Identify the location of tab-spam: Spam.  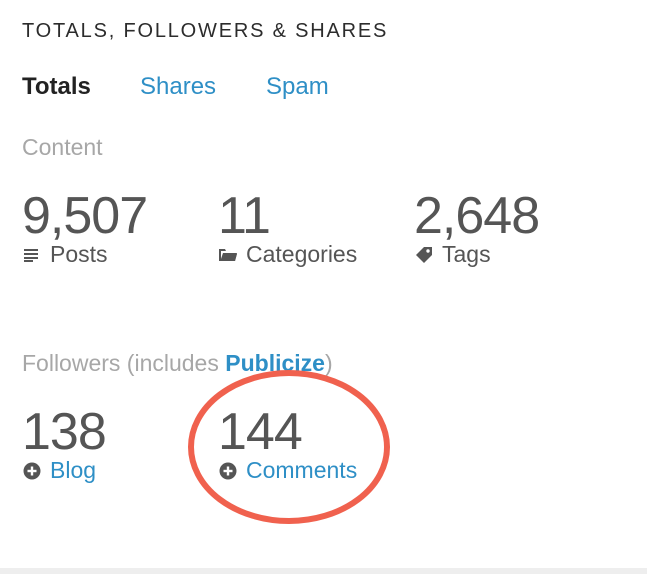
(297, 87).